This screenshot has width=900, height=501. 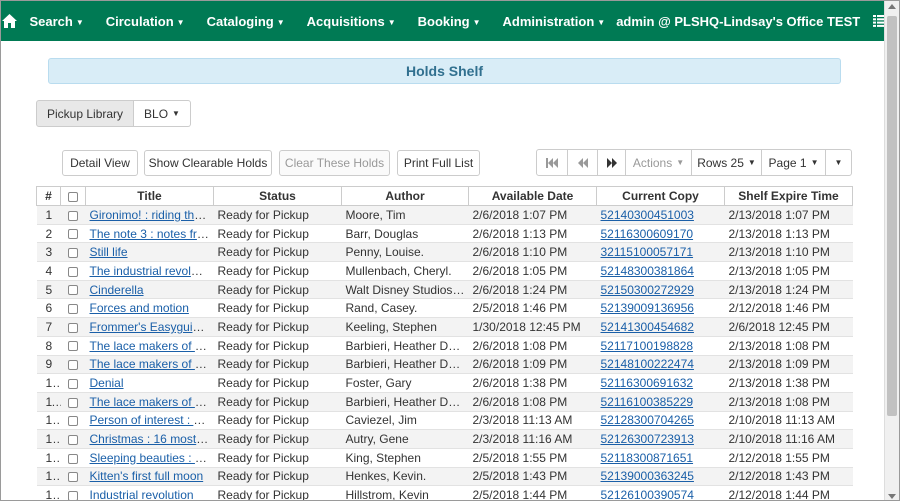 What do you see at coordinates (647, 458) in the screenshot?
I see `current-copy-link: 52118300871651` at bounding box center [647, 458].